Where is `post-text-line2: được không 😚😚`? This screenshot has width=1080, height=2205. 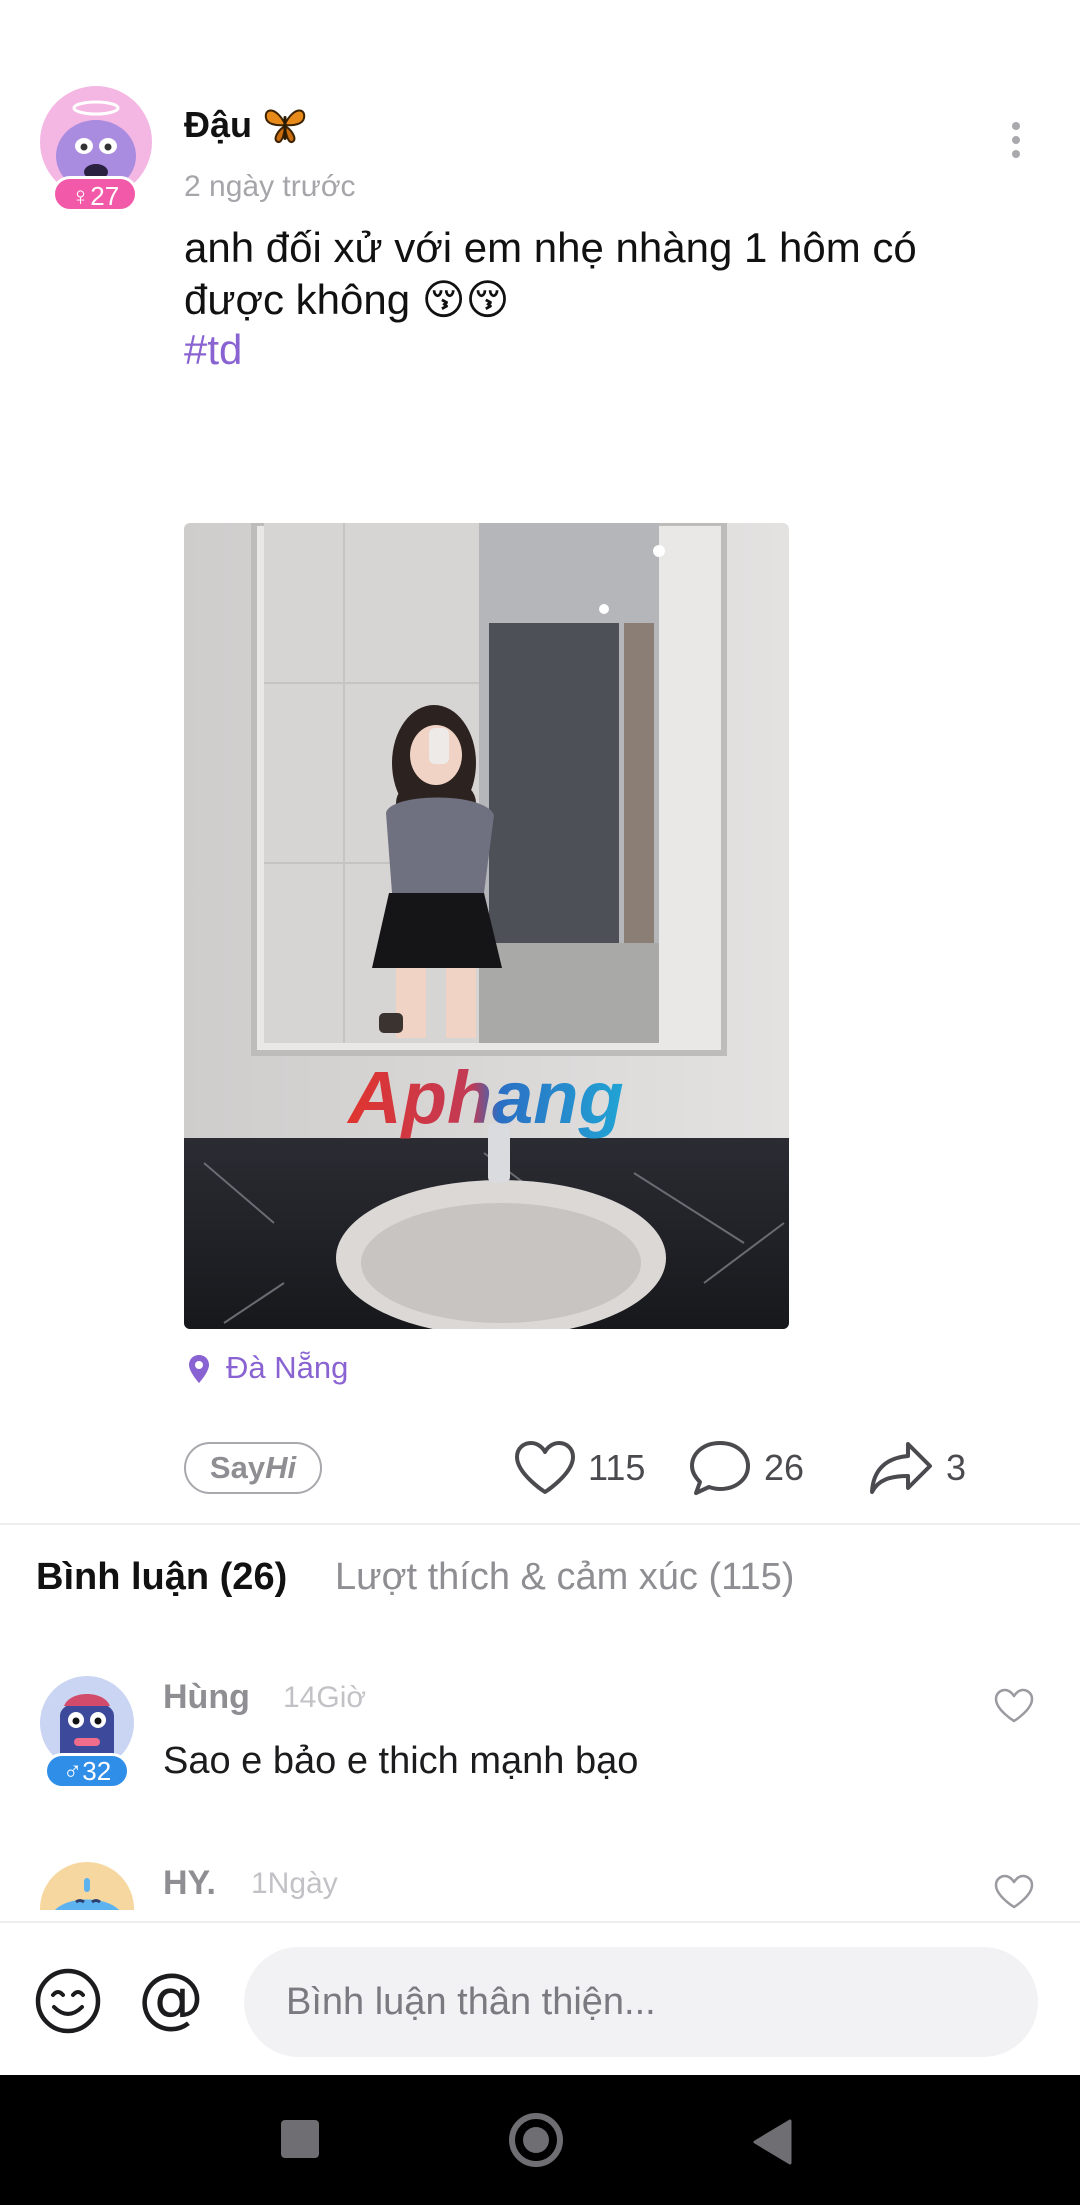 post-text-line2: được không 😚😚 is located at coordinates (347, 299).